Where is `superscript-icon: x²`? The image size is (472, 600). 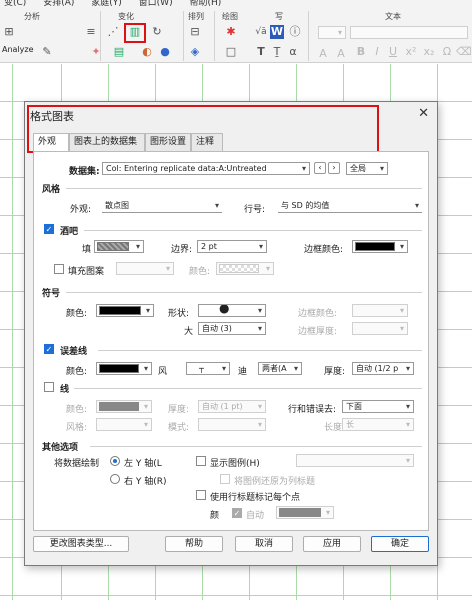
superscript-icon: x² is located at coordinates (411, 52).